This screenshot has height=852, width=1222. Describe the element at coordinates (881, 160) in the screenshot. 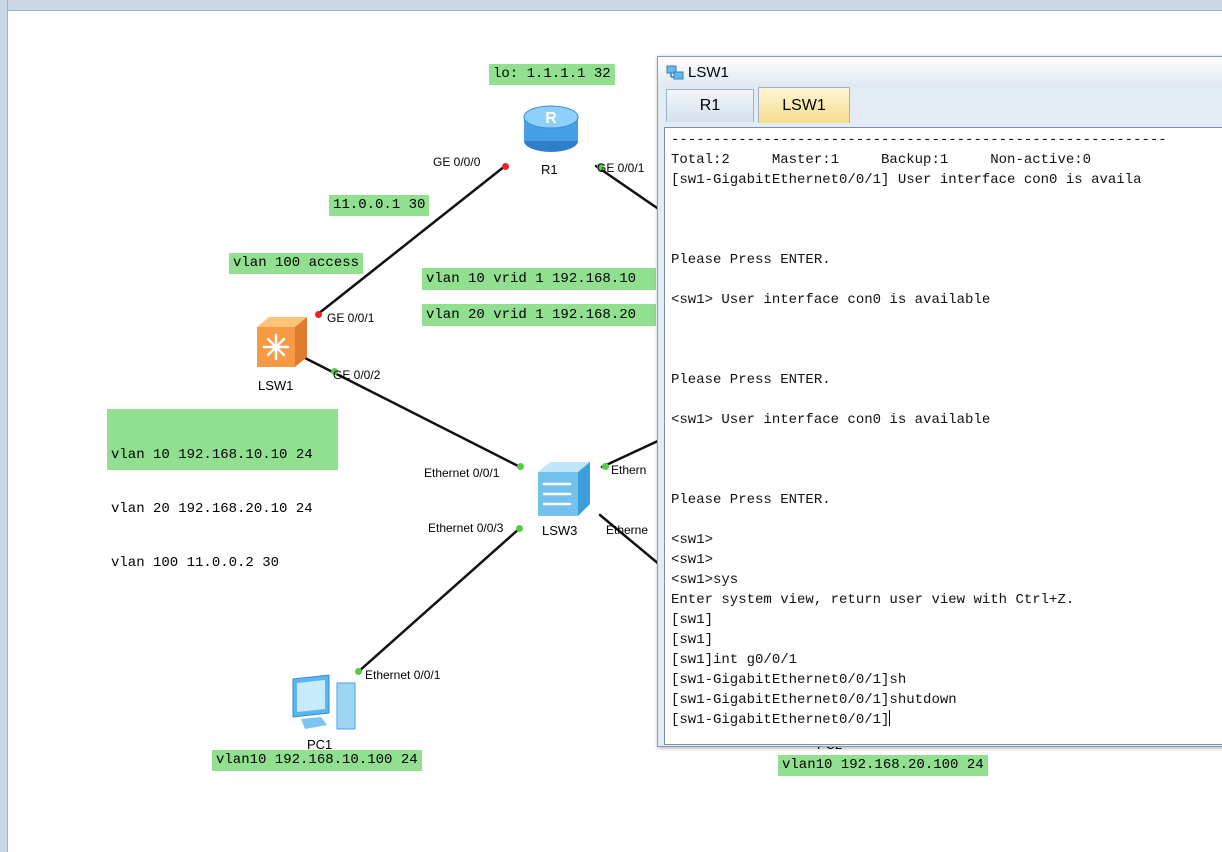

I see `console-line-text: Total:2 Master:1 Backup:1 Non-active:0` at that location.